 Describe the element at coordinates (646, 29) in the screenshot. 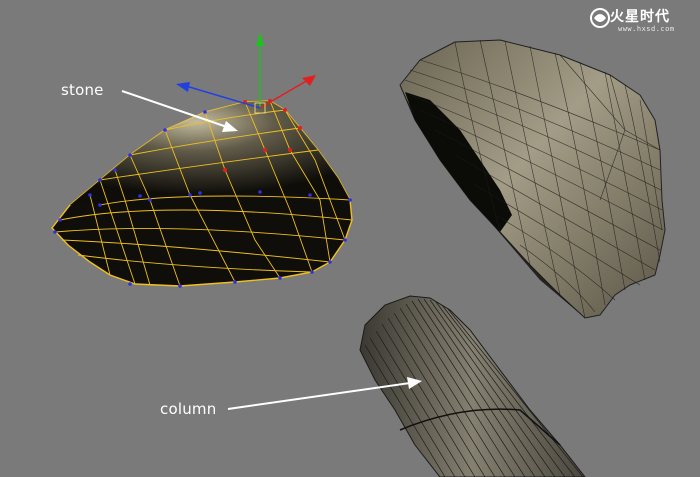

I see `watermark-url: www.hxsd.com` at that location.